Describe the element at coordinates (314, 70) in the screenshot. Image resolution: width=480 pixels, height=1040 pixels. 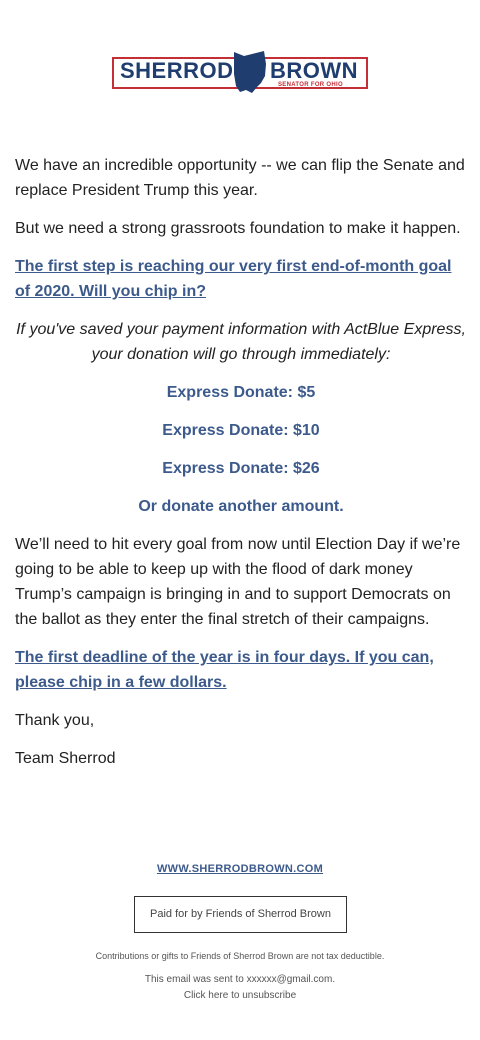
I see `logo-text-brown: BROWN` at that location.